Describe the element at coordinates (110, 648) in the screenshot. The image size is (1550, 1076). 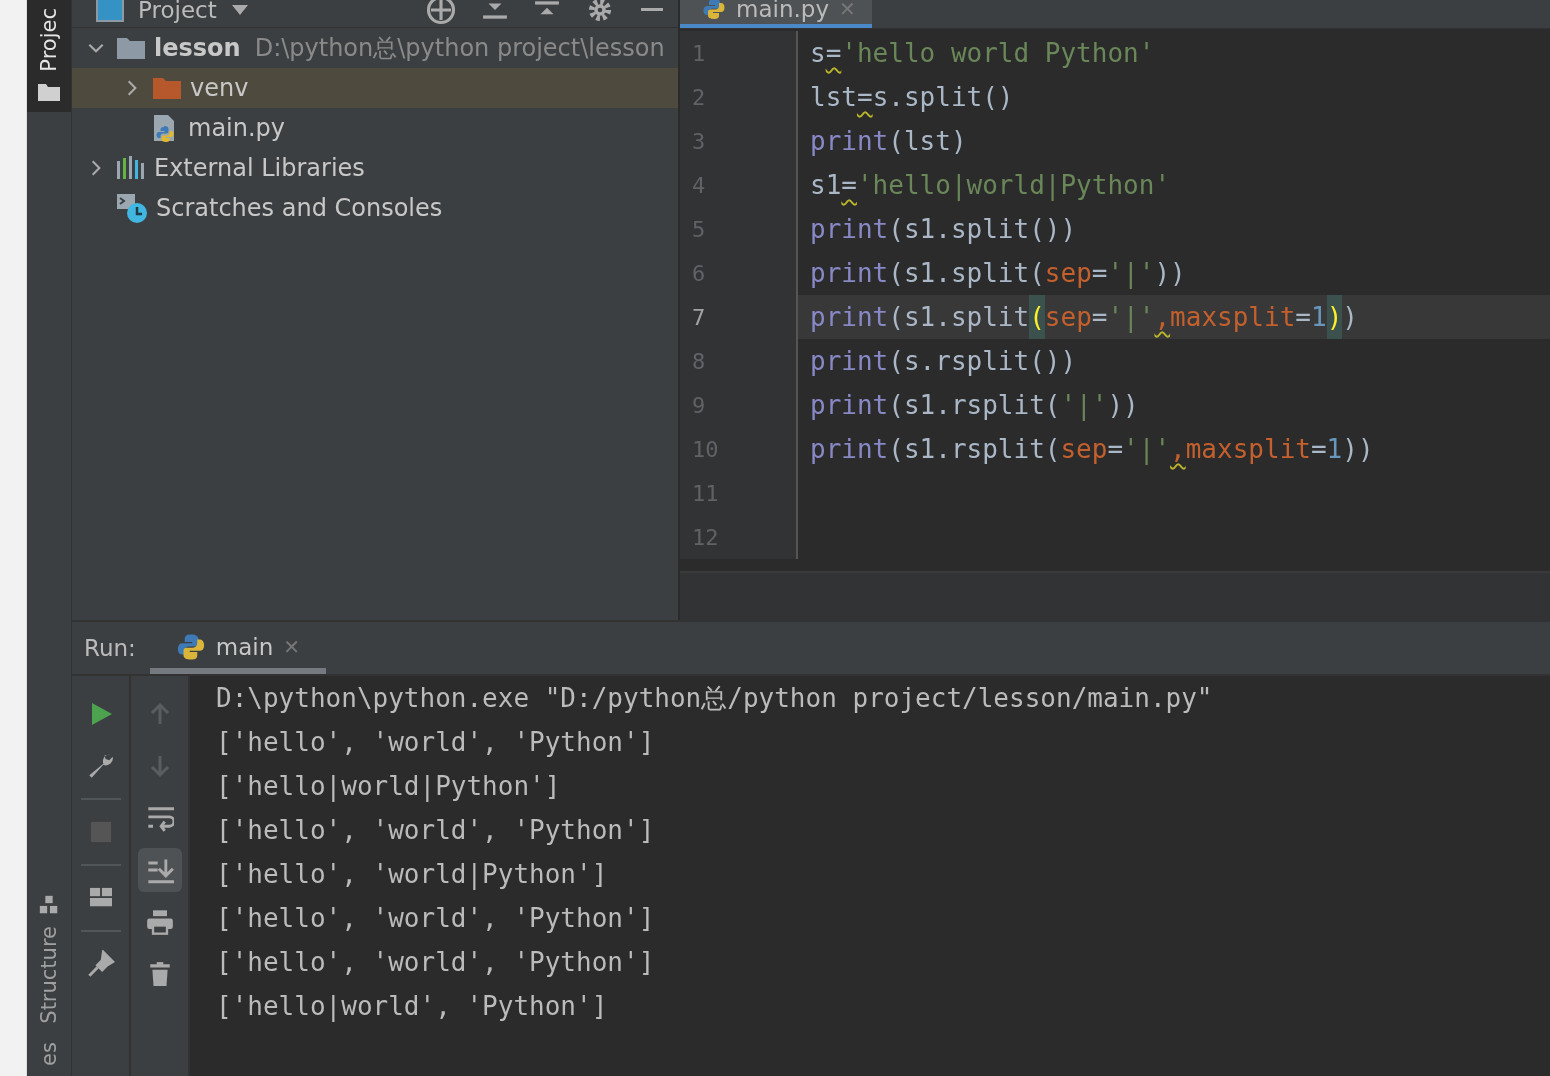
I see `run-label: Run:` at that location.